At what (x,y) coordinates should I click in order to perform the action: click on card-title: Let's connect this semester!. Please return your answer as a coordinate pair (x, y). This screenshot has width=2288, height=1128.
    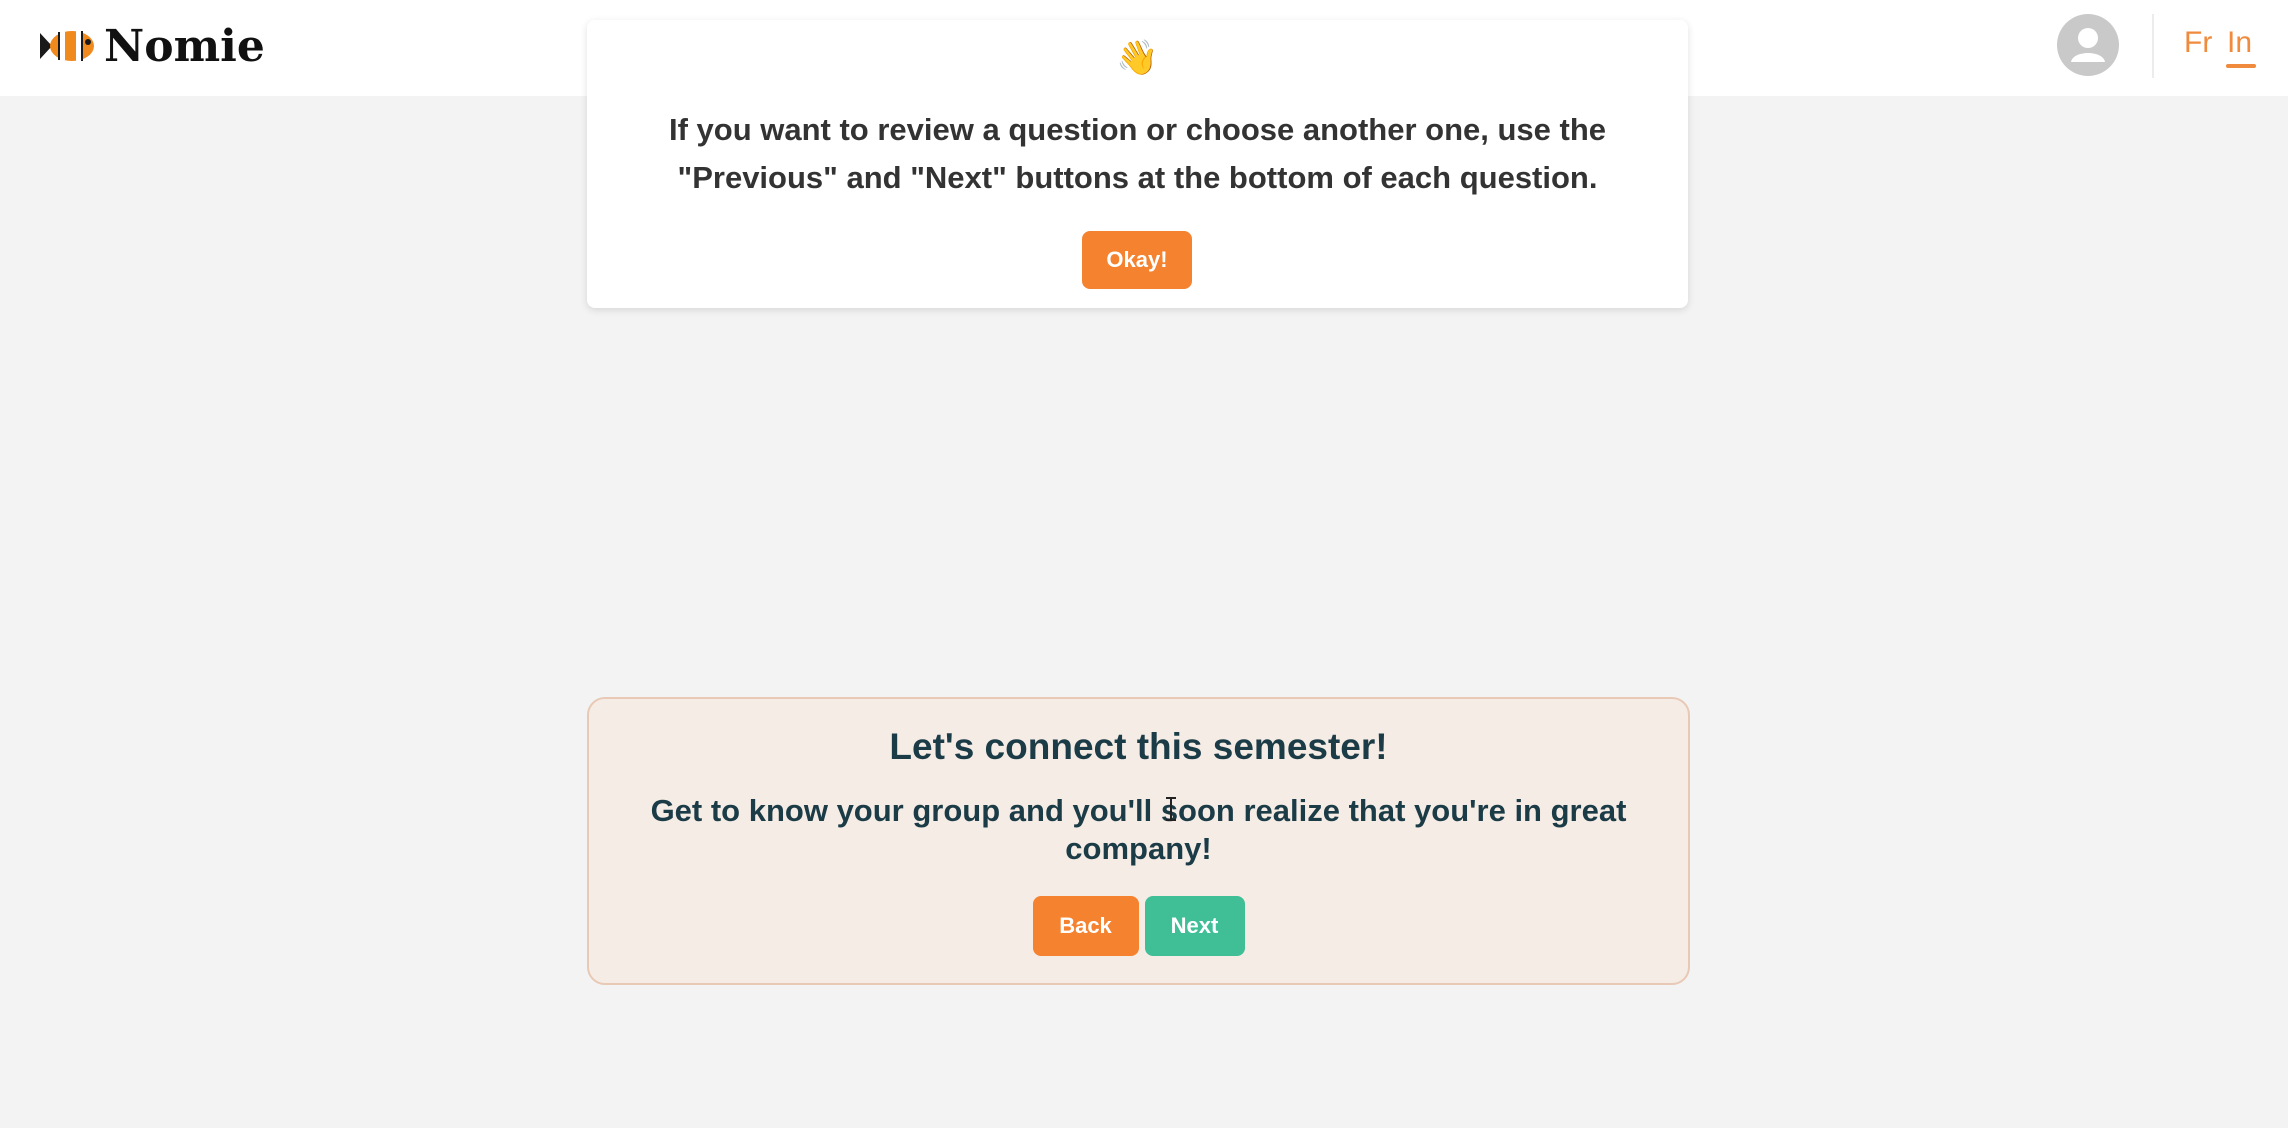
    Looking at the image, I should click on (1138, 746).